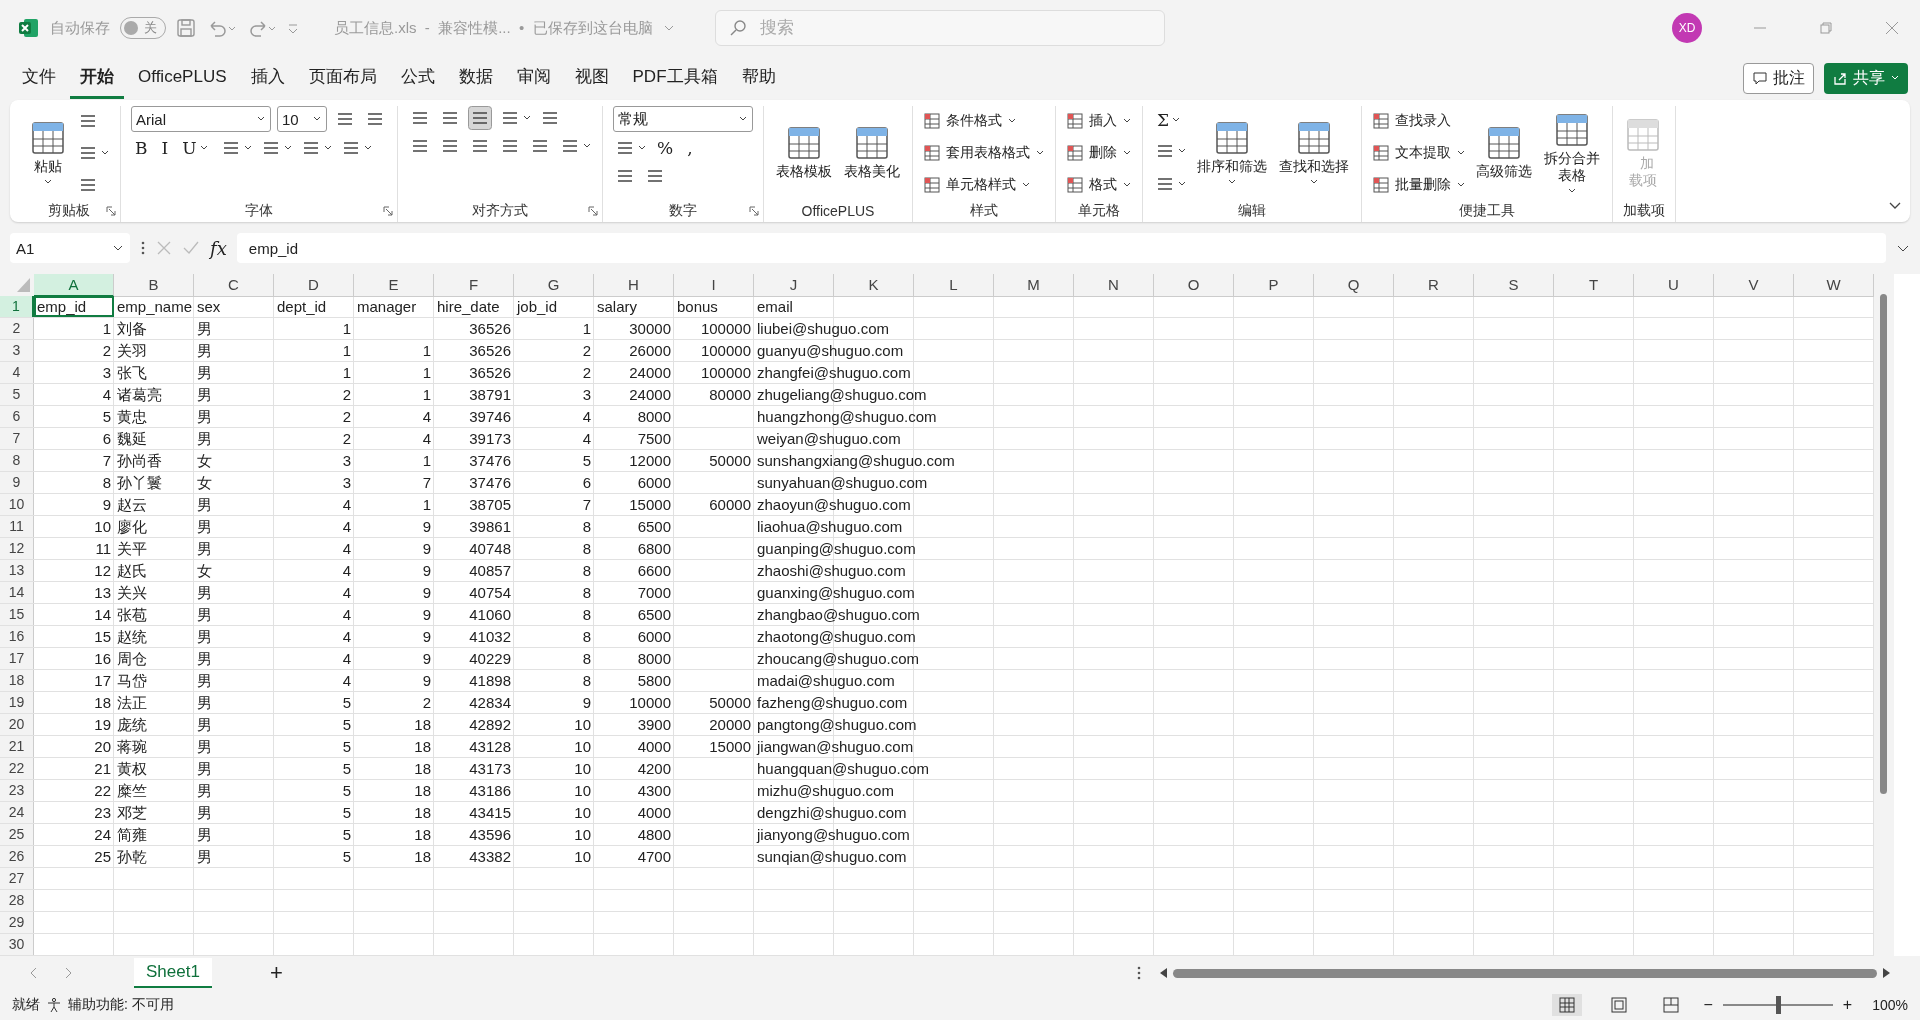  What do you see at coordinates (1232, 153) in the screenshot?
I see `ribbon-button: 排序和筛选` at bounding box center [1232, 153].